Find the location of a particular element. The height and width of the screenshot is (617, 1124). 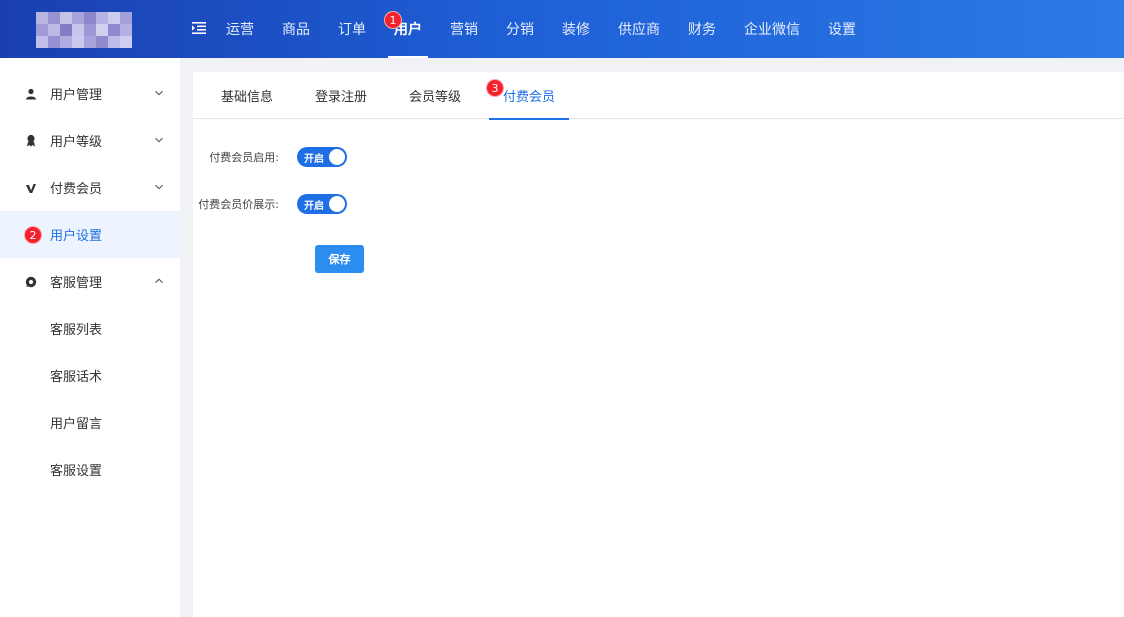

nav-item-distribution: 分销 is located at coordinates (520, 29).